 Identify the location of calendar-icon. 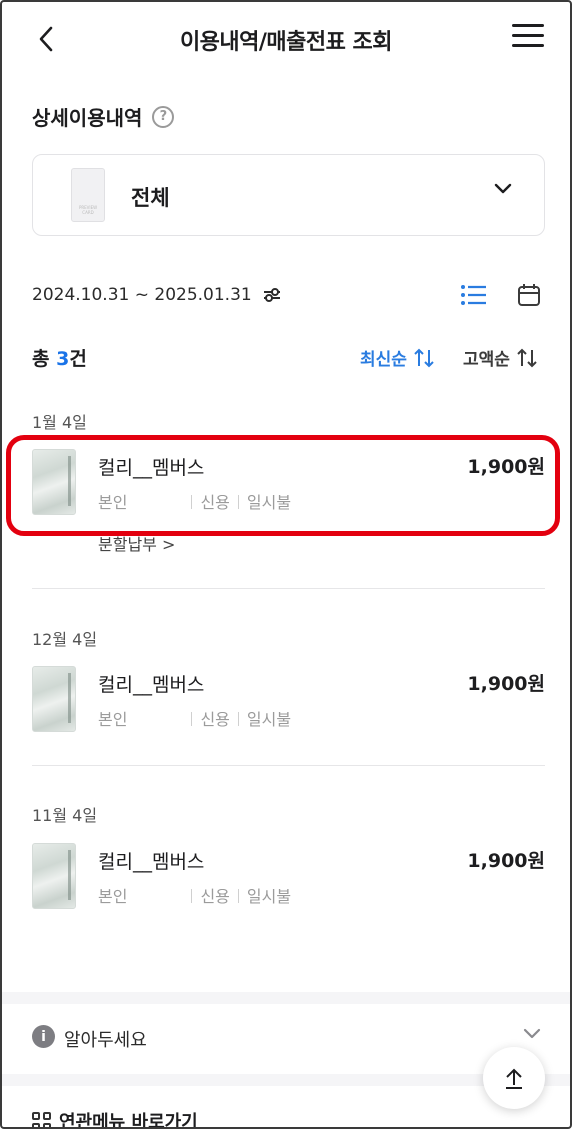
(529, 295).